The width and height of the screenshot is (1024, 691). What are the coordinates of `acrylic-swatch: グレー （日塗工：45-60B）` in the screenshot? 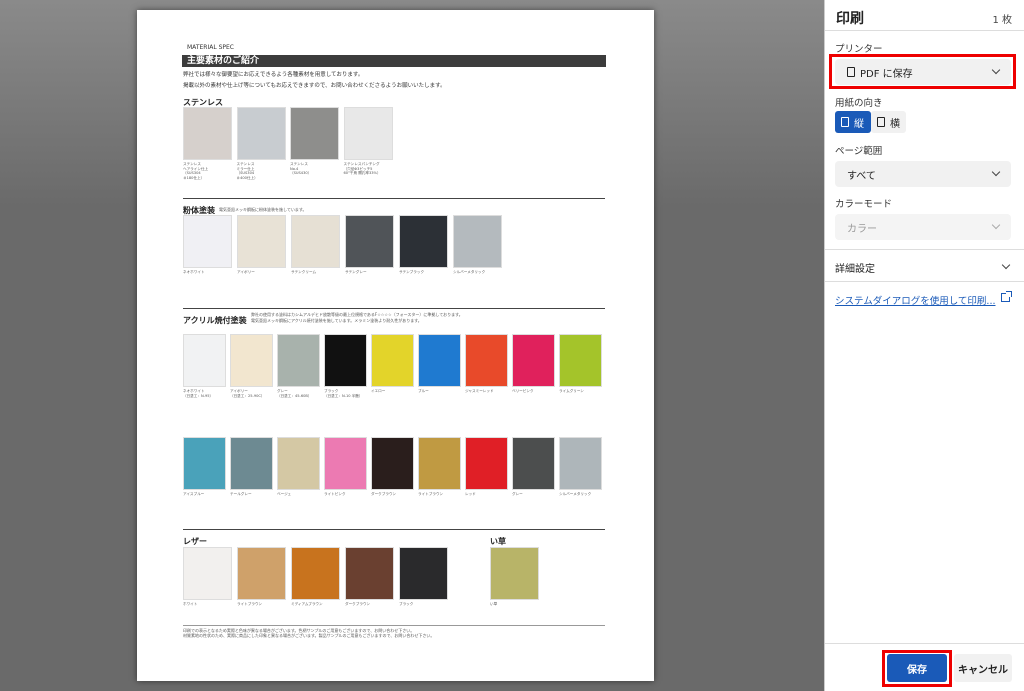 It's located at (298, 366).